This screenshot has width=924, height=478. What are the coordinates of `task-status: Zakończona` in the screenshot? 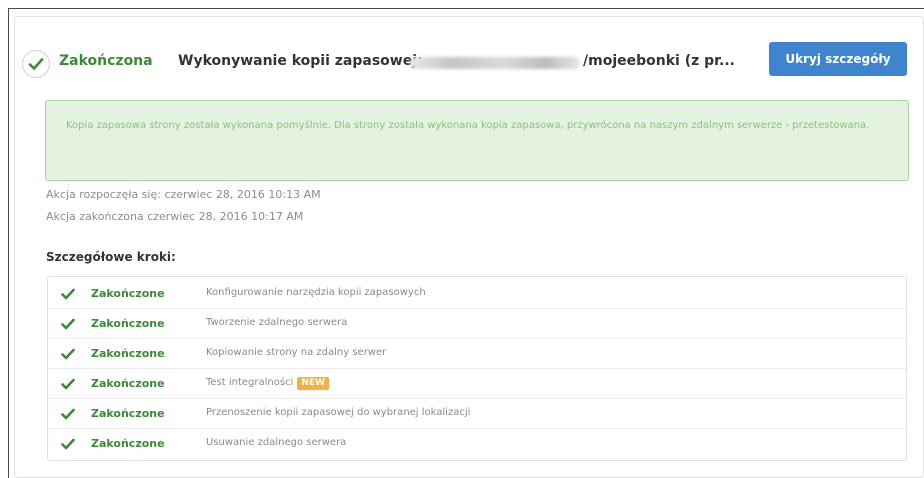 It's located at (106, 61).